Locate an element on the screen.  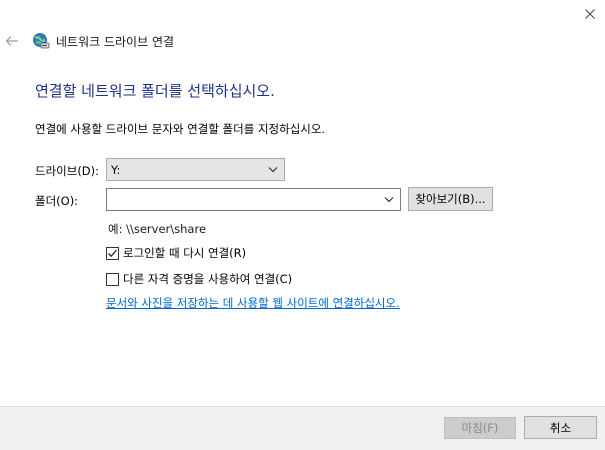
credentials-label: 다른 자격 증명을 사용하여 연결(C) is located at coordinates (208, 279).